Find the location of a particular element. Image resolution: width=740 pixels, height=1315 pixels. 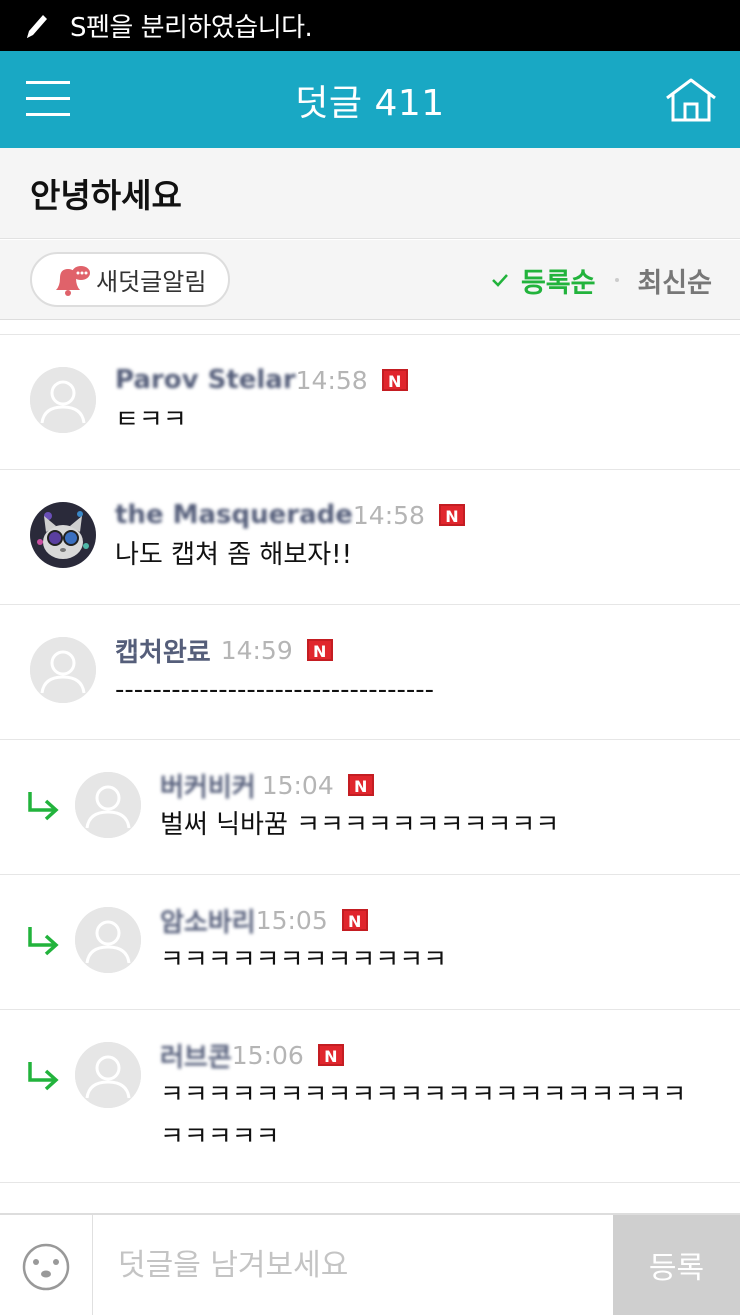

timestamp: 15:05 is located at coordinates (291, 920).